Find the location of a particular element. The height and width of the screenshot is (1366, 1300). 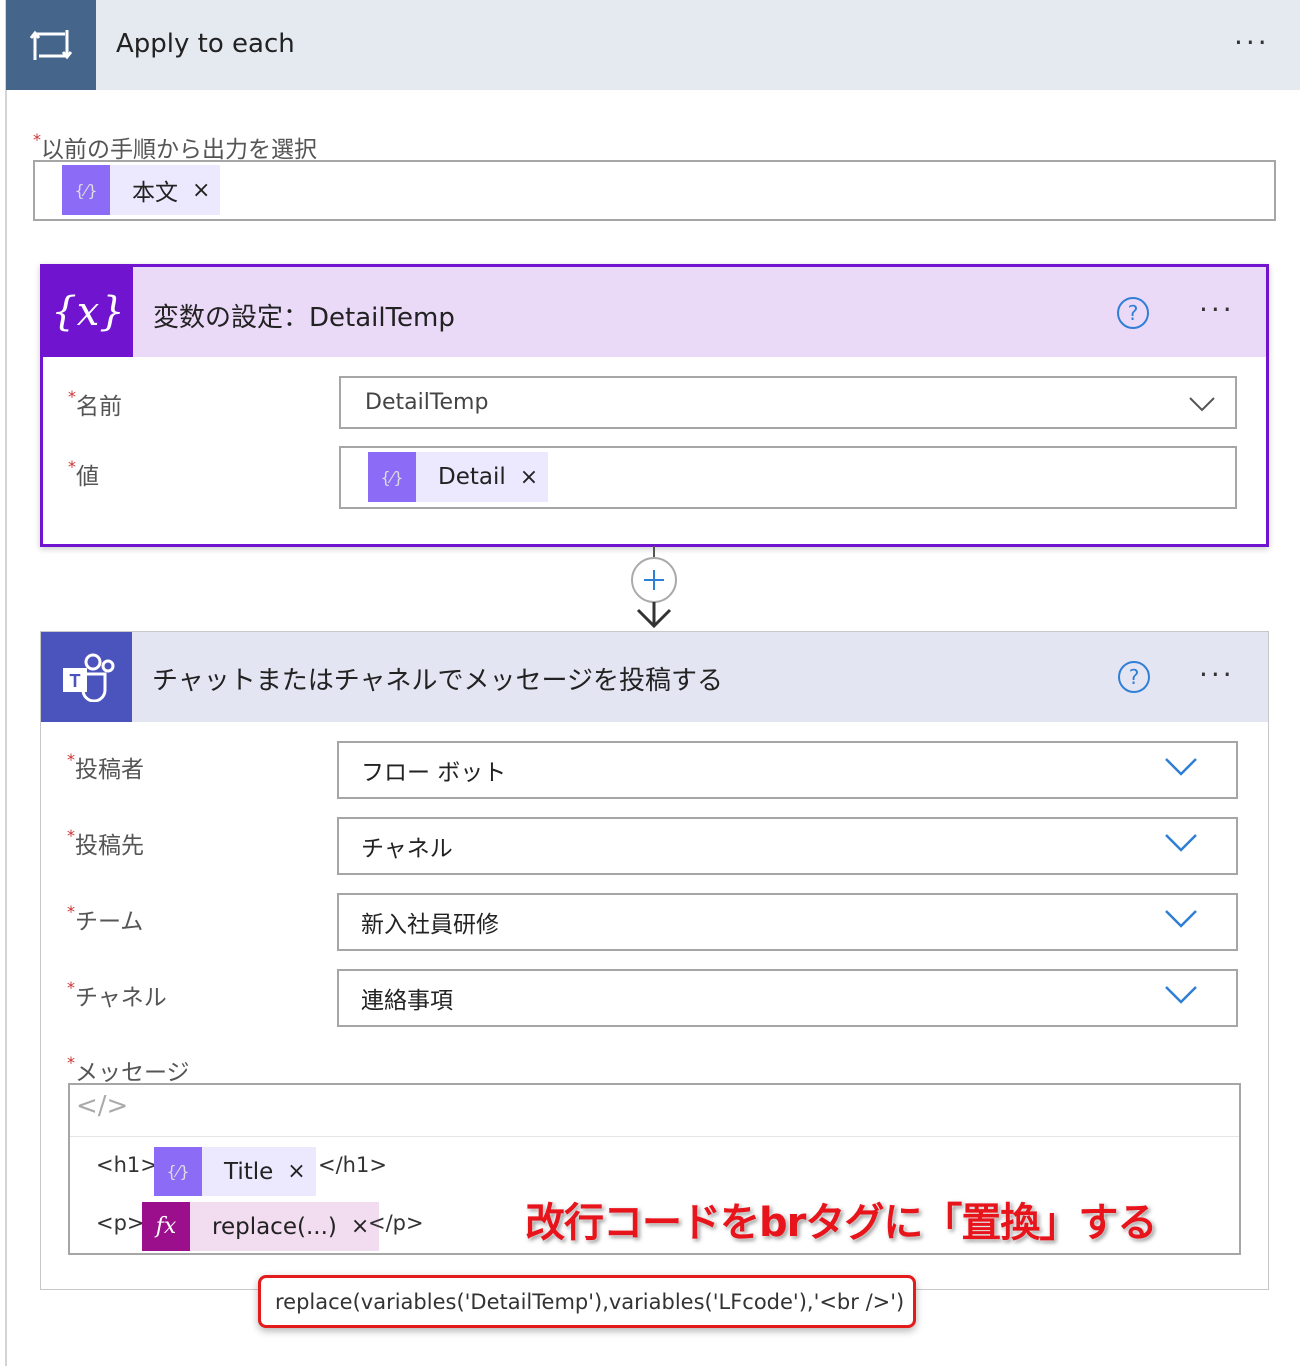

code-text: <h1> is located at coordinates (127, 1165).